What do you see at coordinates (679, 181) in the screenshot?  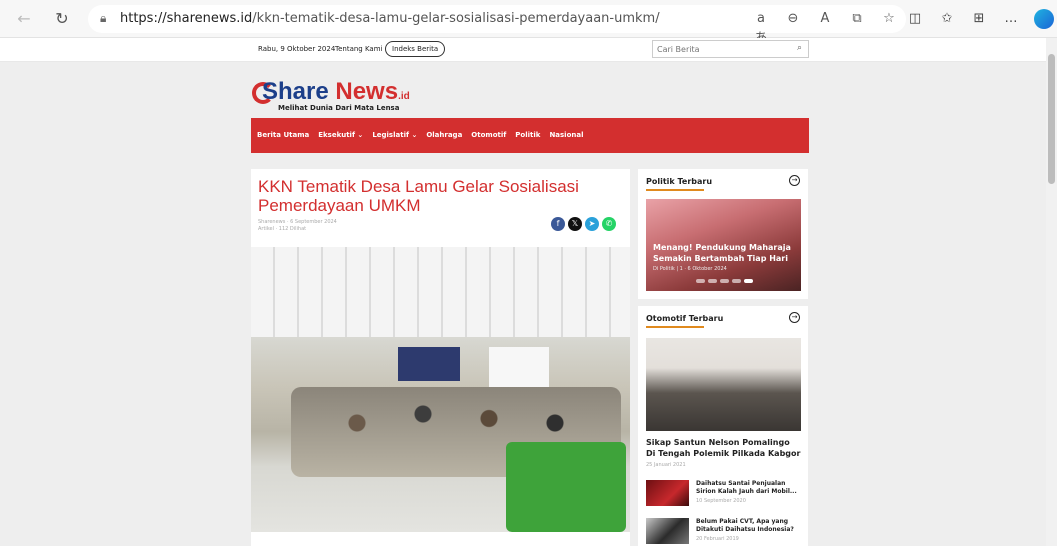 I see `politik-heading: Politik Terbaru` at bounding box center [679, 181].